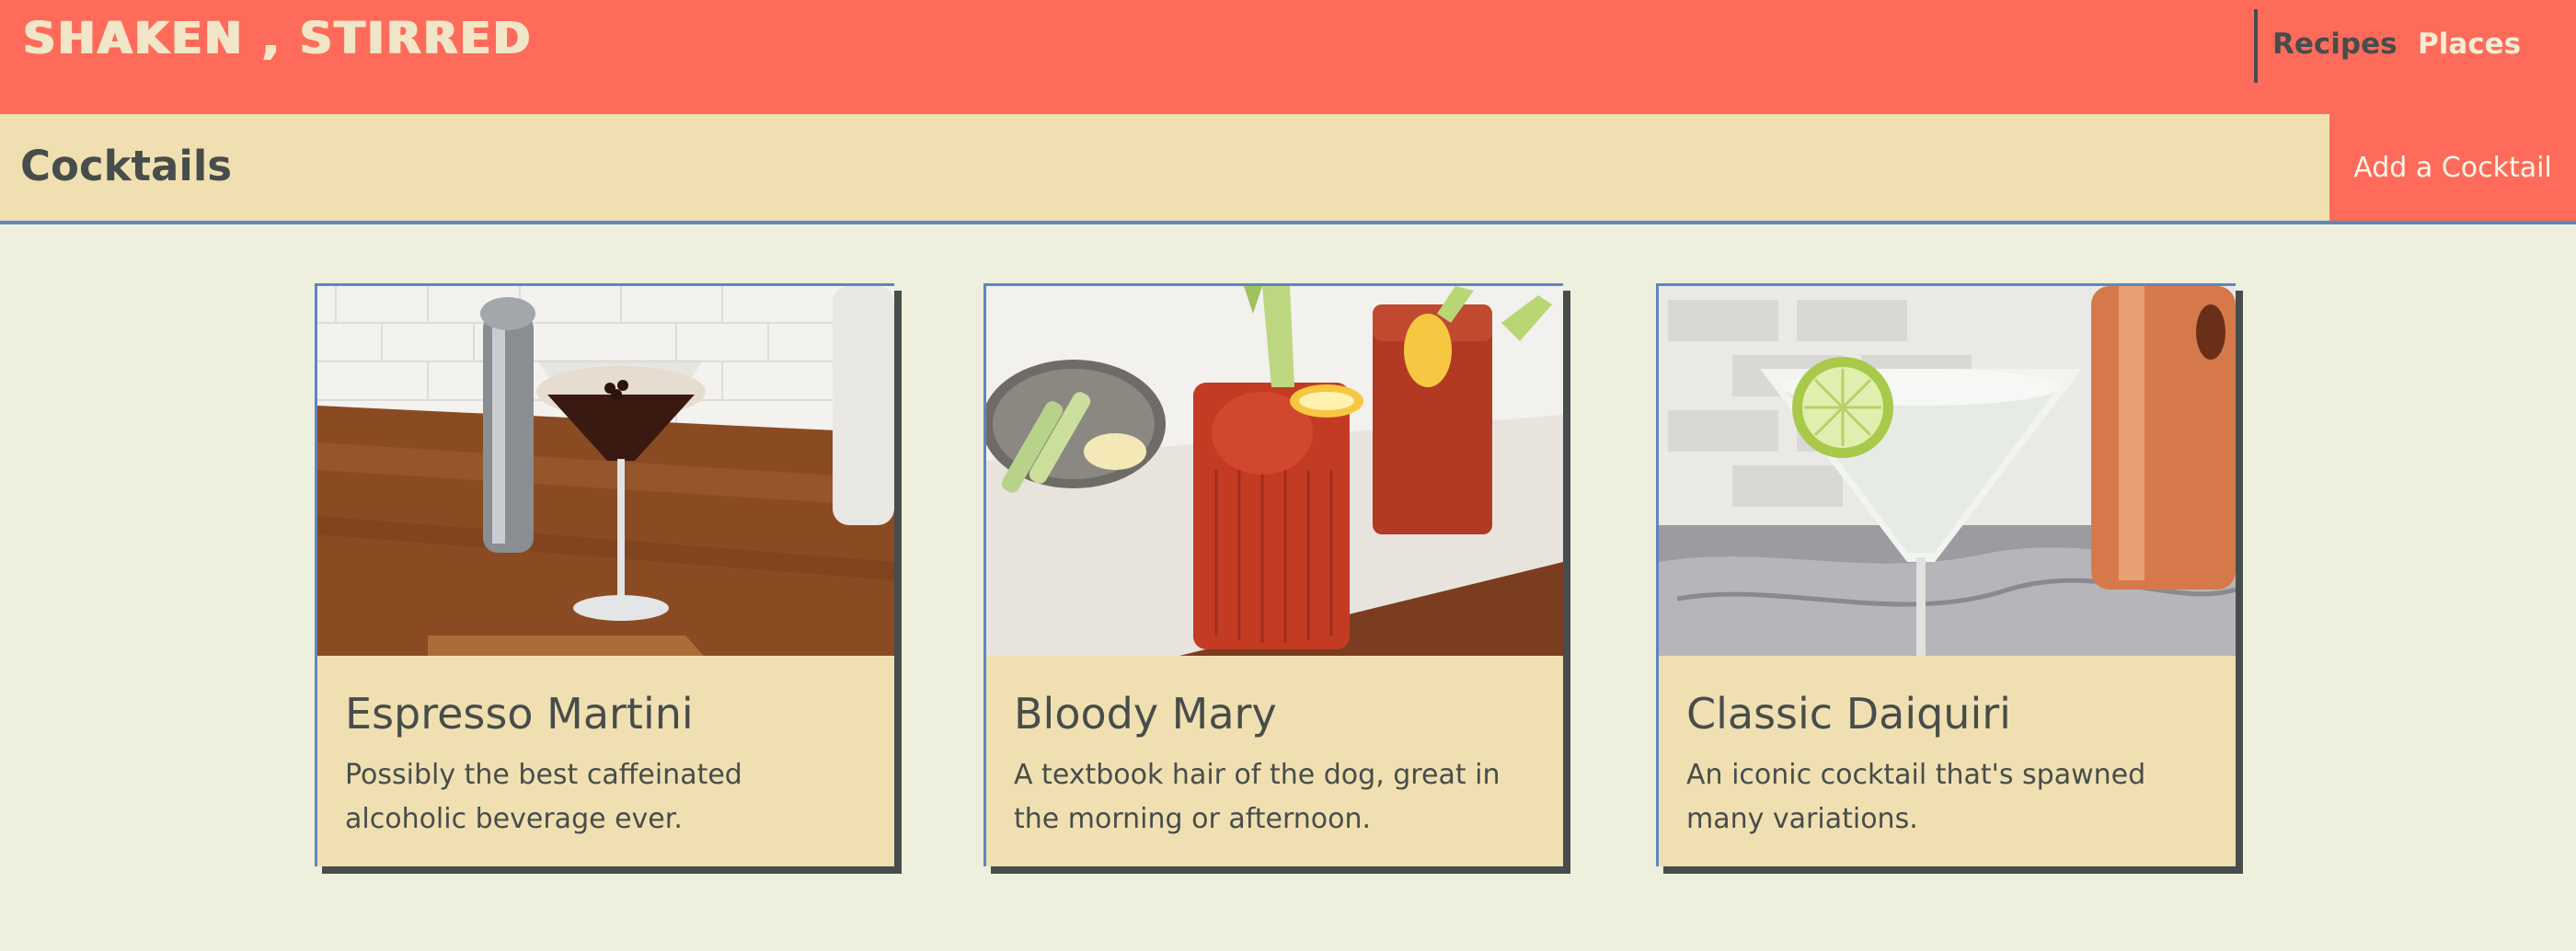 This screenshot has width=2576, height=951. Describe the element at coordinates (2335, 44) in the screenshot. I see `nav-link-recipes: Recipes` at that location.